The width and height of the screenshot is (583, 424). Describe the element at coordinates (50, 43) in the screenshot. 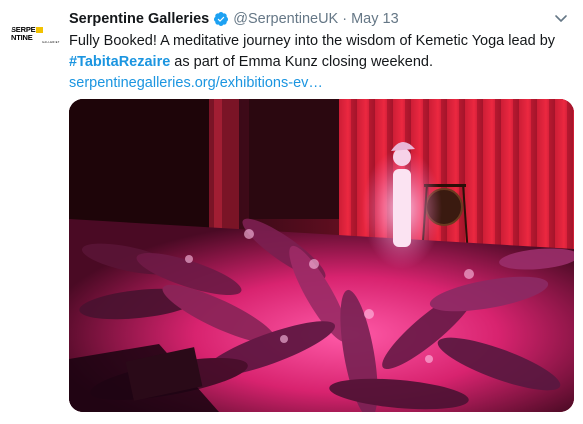

I see `logo-sub: GALLERIES` at that location.